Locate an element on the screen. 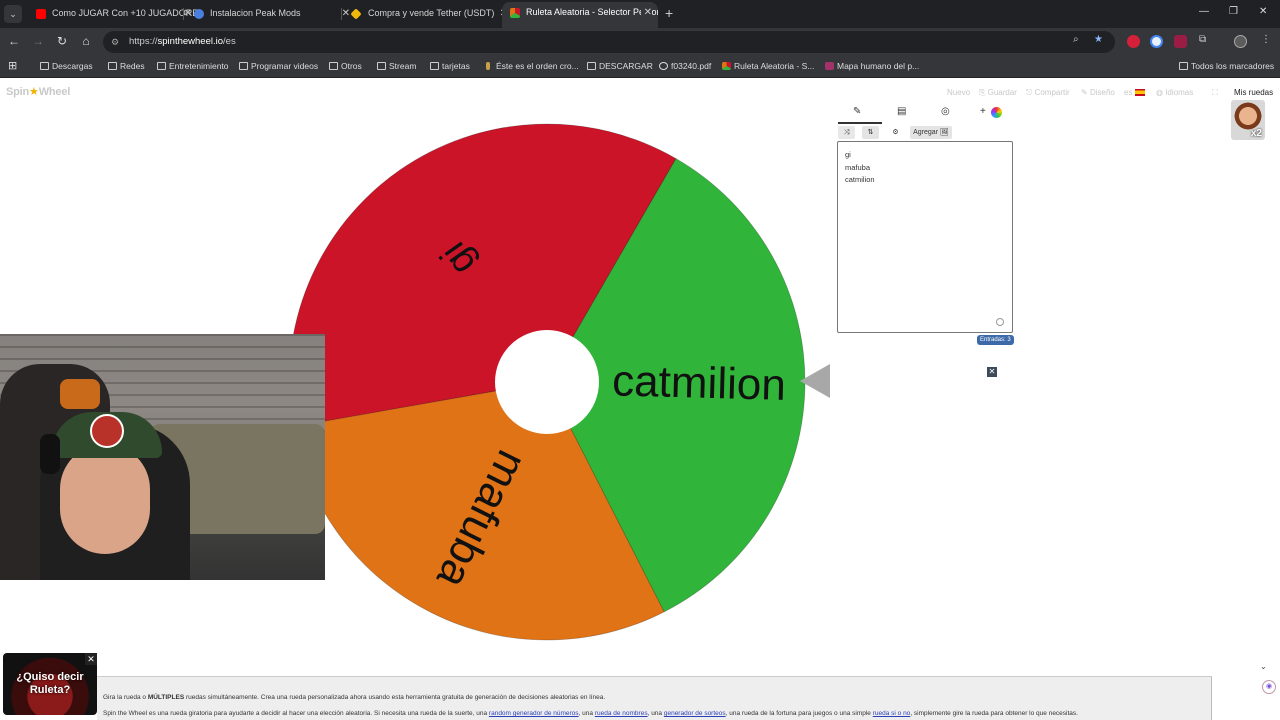 The image size is (1280, 720). tab-close-icon: ✕ is located at coordinates (646, 12).